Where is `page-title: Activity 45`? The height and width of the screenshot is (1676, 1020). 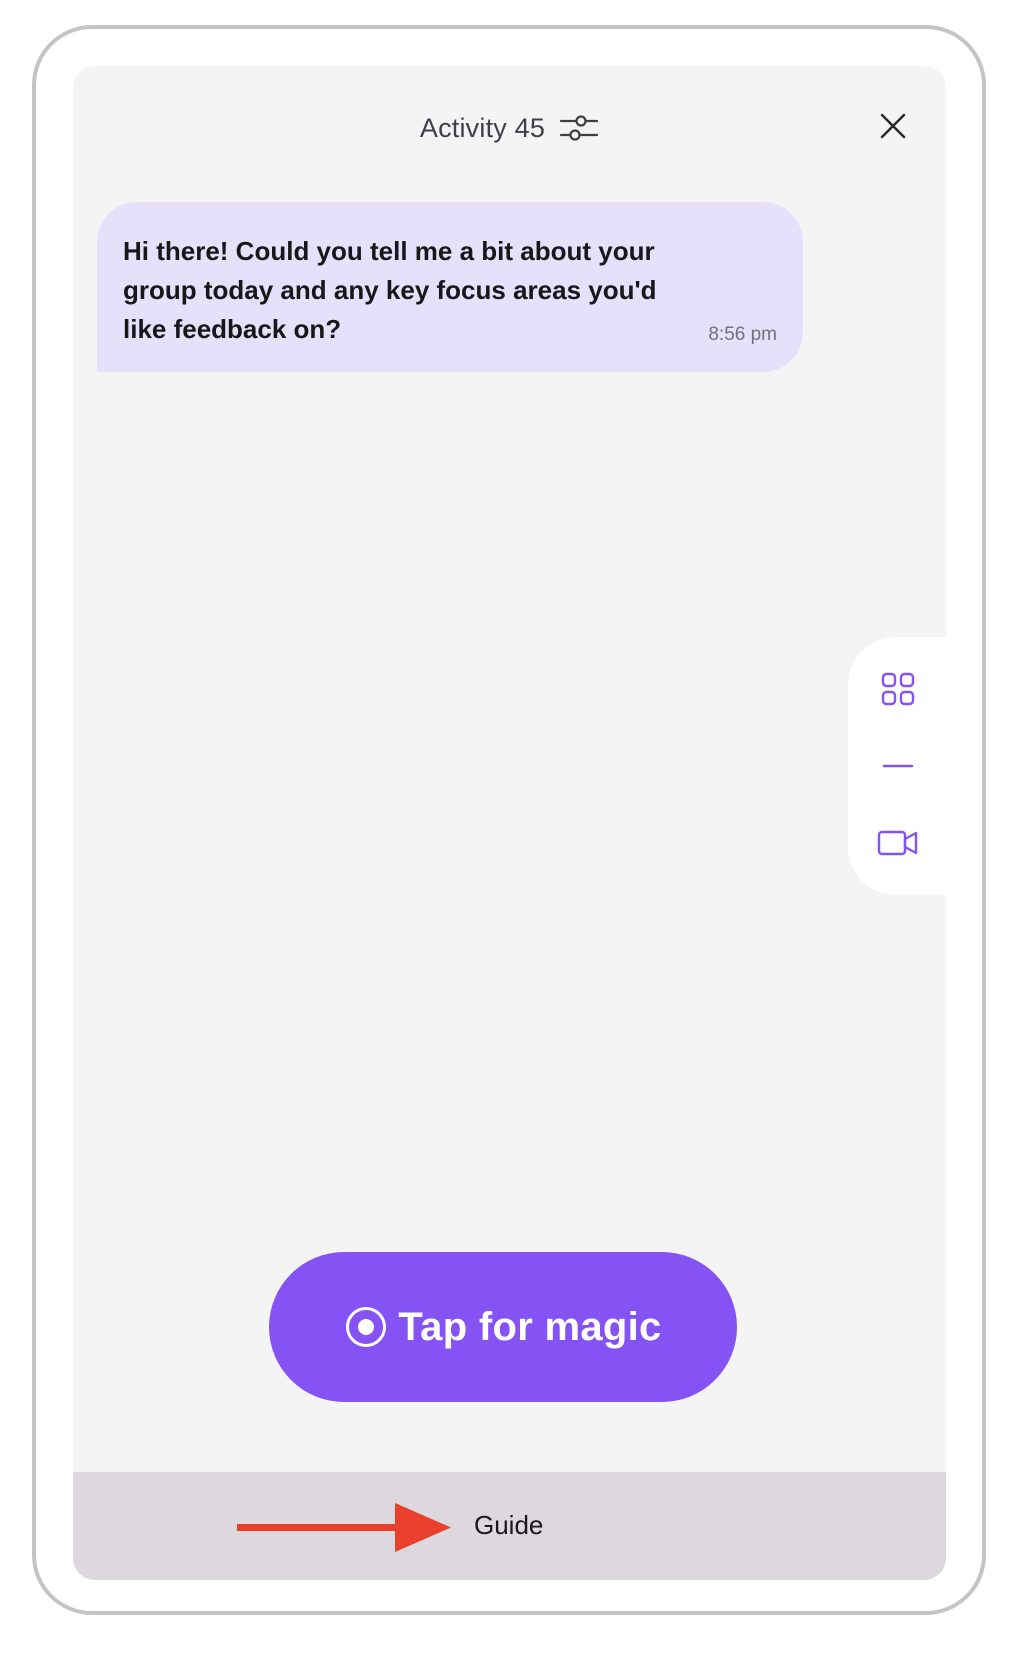
page-title: Activity 45 is located at coordinates (482, 127).